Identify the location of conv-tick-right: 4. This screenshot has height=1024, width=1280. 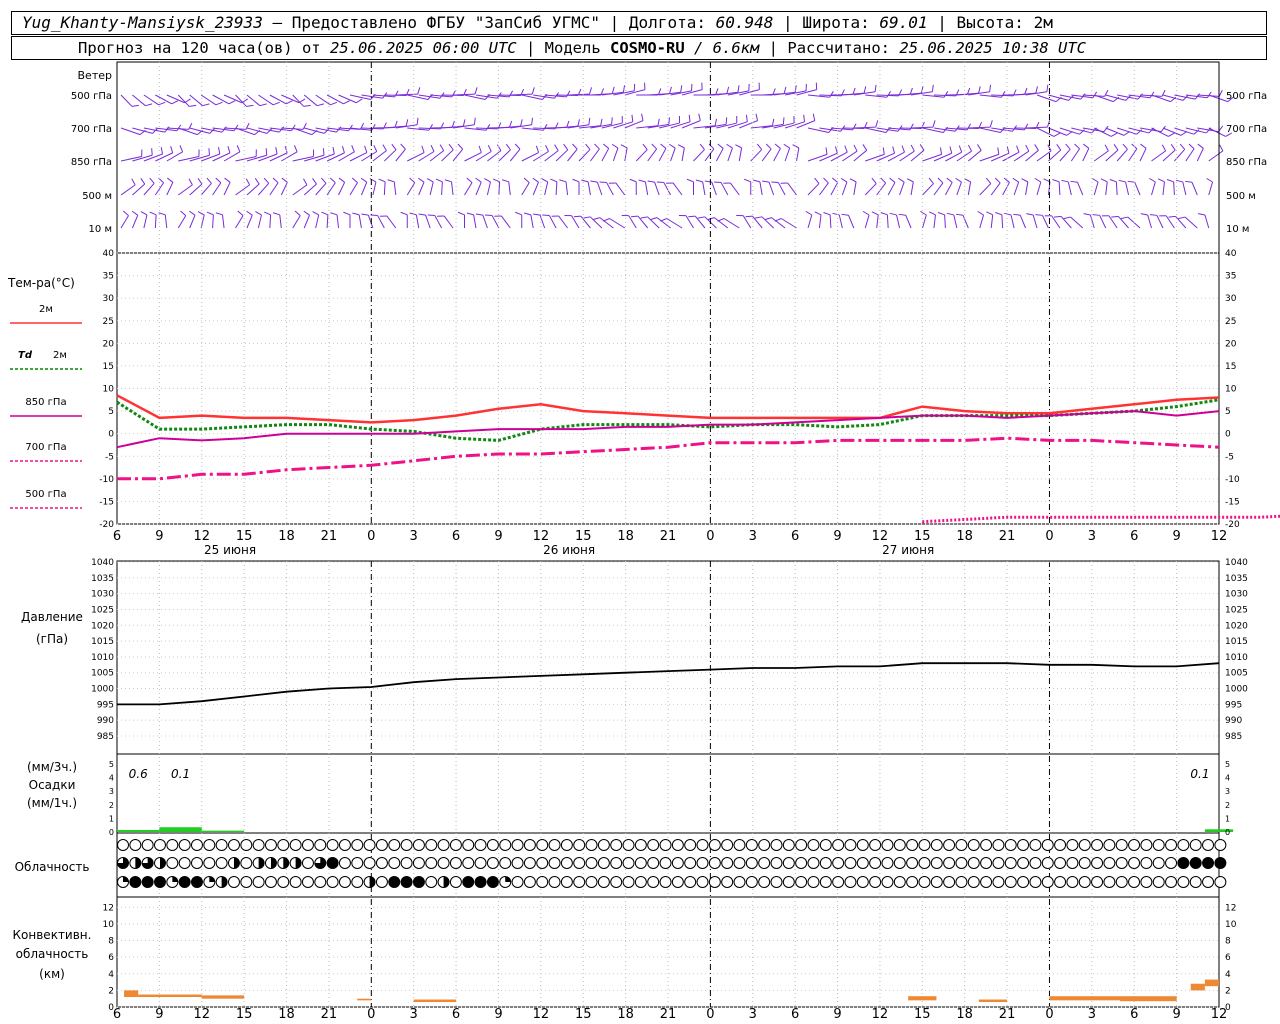
(1228, 975).